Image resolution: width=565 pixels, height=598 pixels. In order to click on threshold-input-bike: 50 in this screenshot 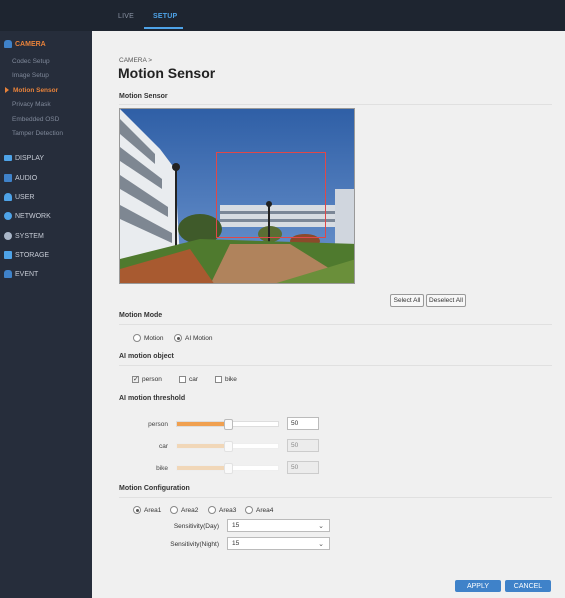, I will do `click(303, 467)`.